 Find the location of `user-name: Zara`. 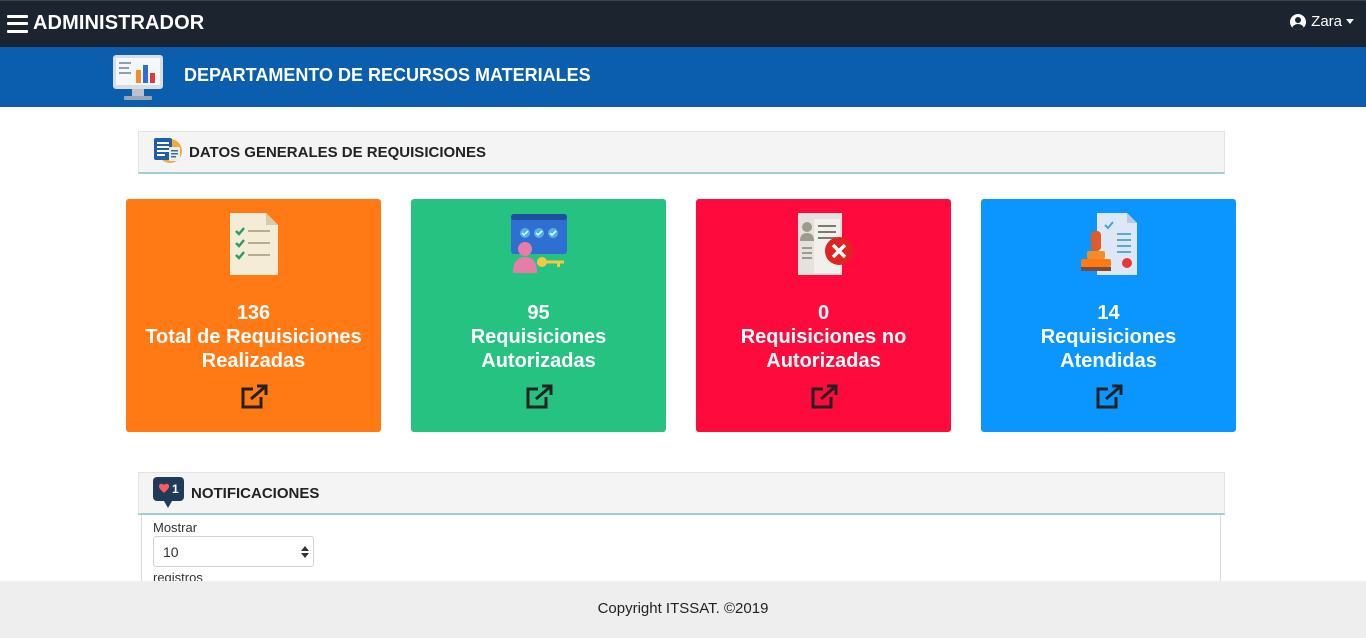

user-name: Zara is located at coordinates (1326, 21).